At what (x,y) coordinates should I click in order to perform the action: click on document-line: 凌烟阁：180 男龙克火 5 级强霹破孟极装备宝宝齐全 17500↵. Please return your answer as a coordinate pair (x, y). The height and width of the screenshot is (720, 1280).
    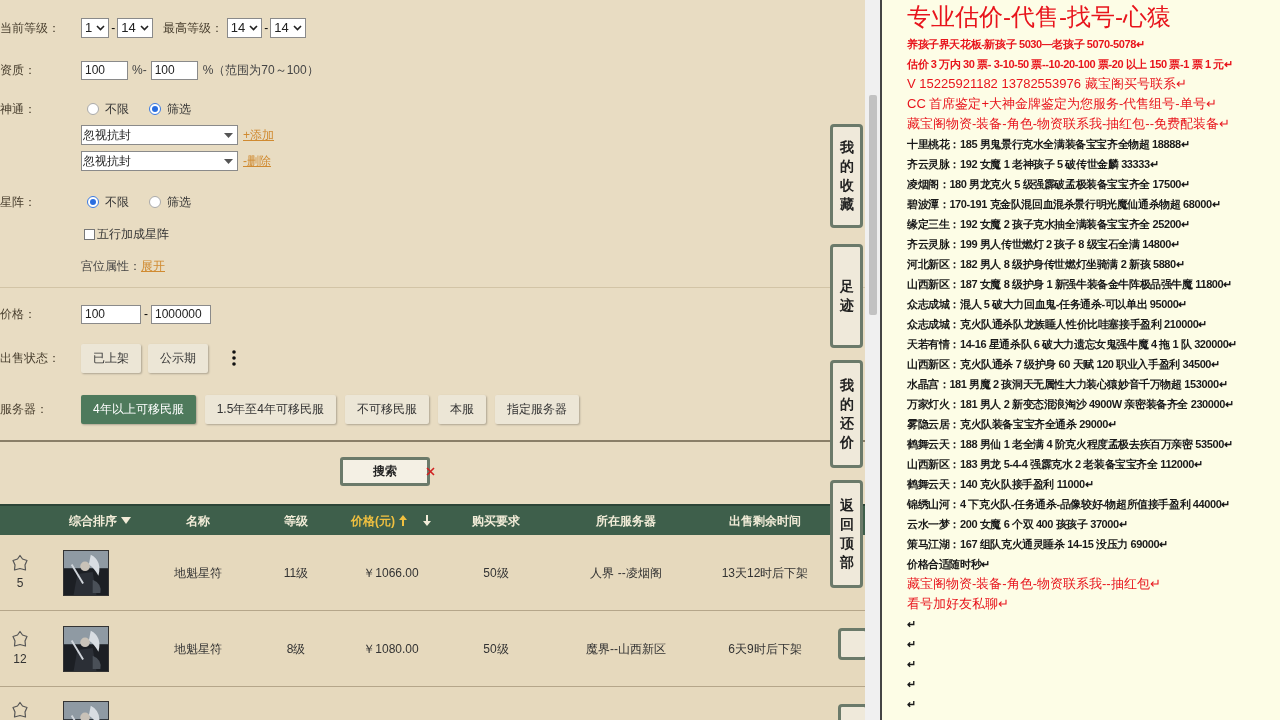
    Looking at the image, I should click on (1048, 184).